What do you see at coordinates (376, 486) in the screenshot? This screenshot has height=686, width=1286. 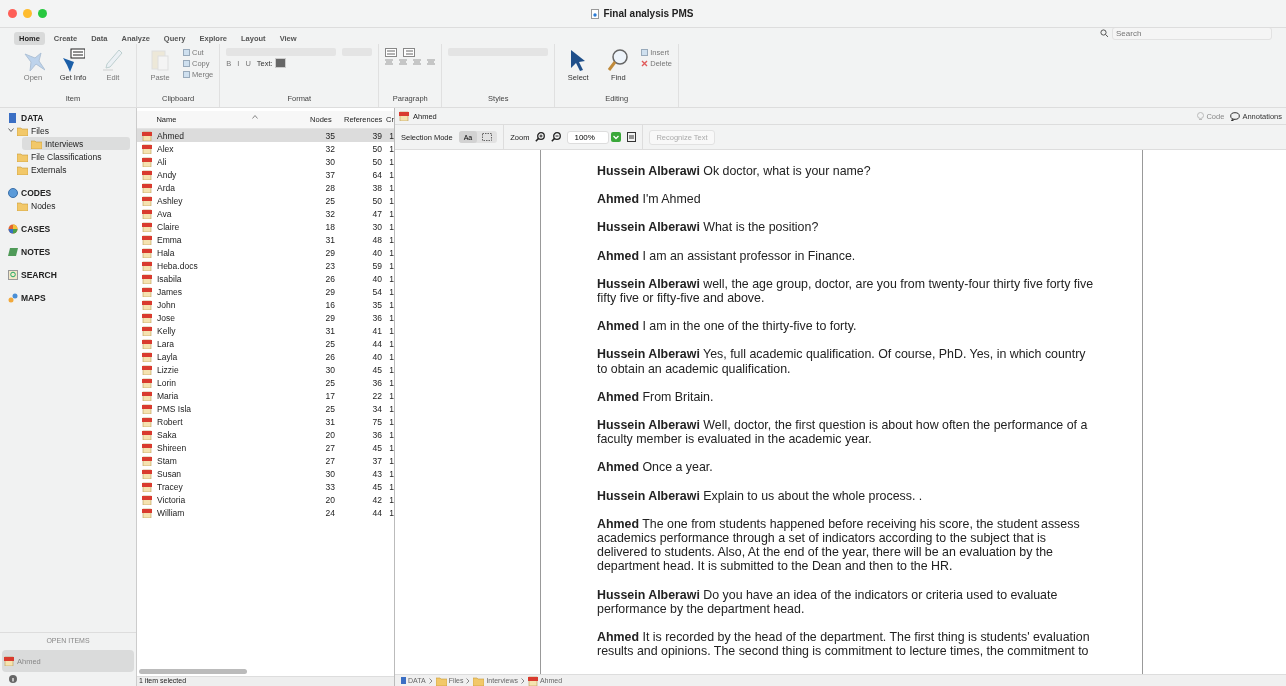 I see `table-cell-text: 45` at bounding box center [376, 486].